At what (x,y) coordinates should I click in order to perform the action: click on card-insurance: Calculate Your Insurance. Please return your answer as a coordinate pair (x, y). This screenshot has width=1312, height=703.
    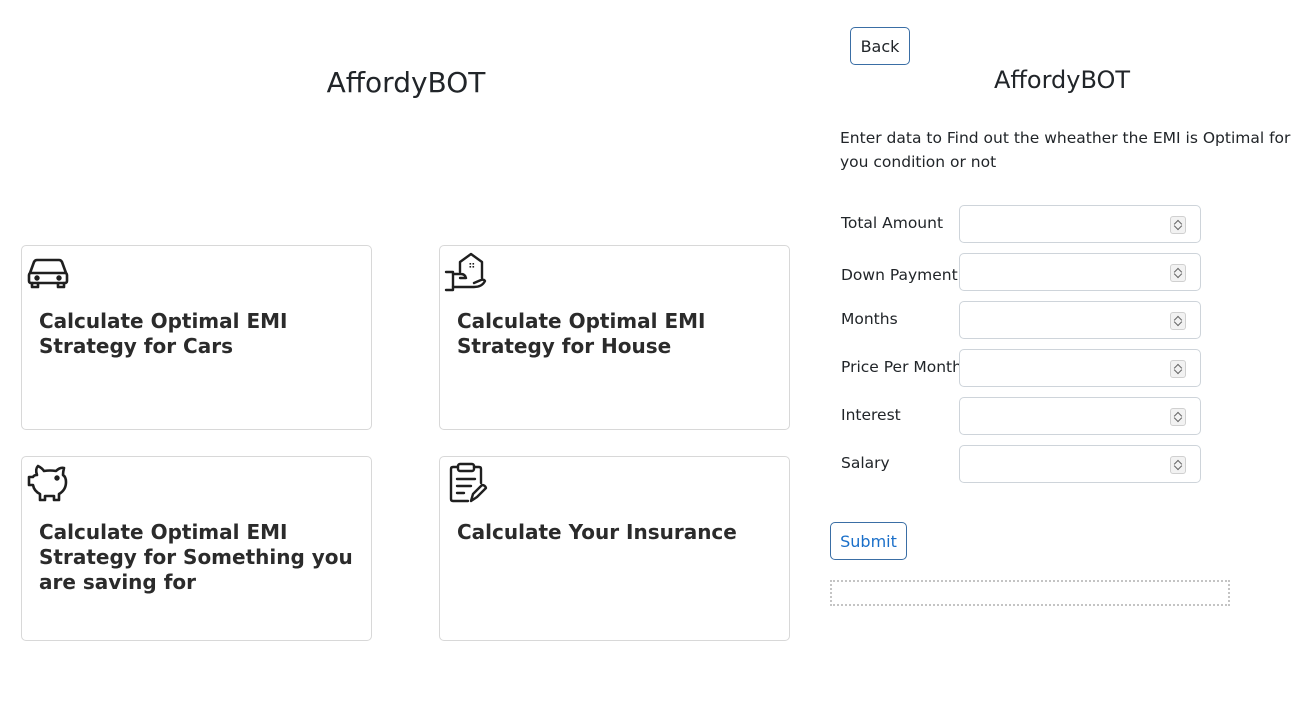
    Looking at the image, I should click on (614, 548).